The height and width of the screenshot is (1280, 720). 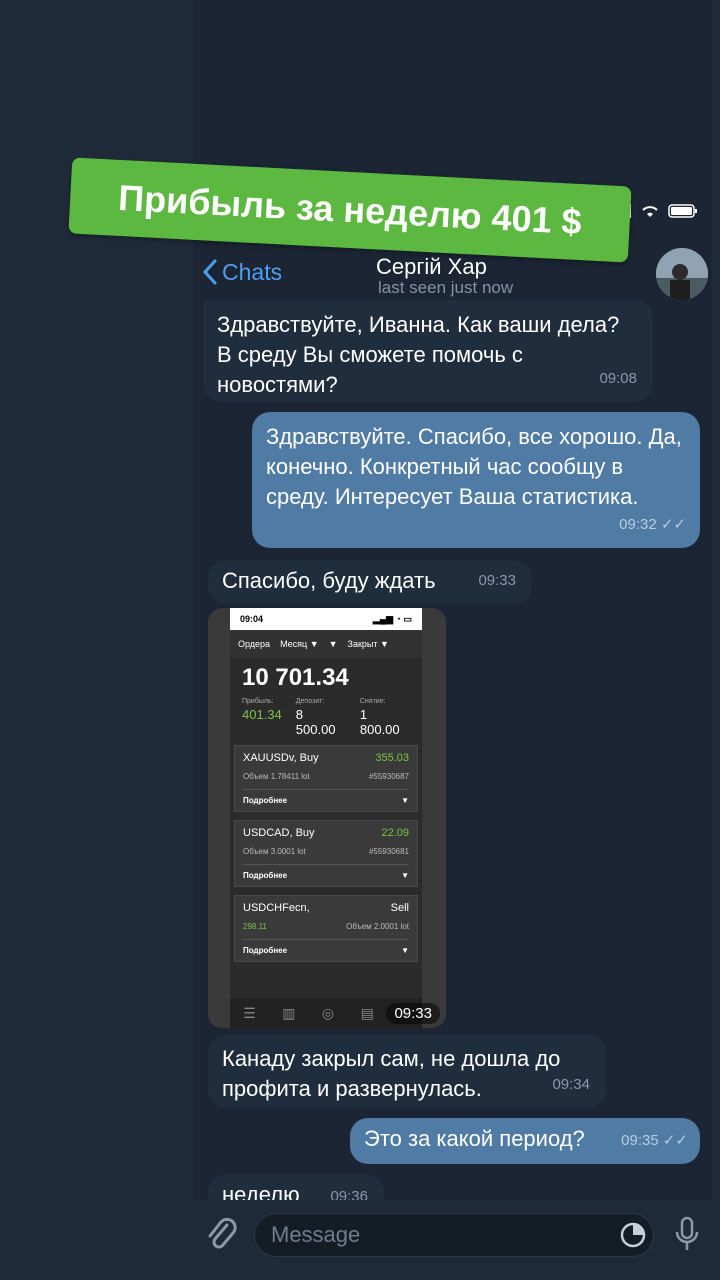 What do you see at coordinates (252, 271) in the screenshot?
I see `back-label: Chats` at bounding box center [252, 271].